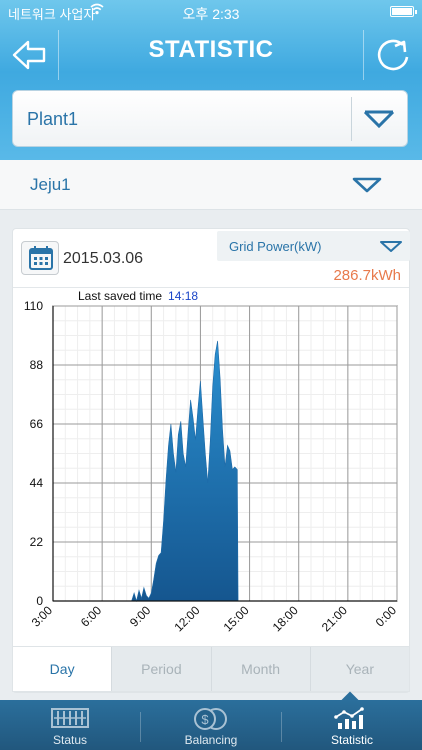 The image size is (422, 750). What do you see at coordinates (91, 616) in the screenshot?
I see `x-tick-label: 6:00` at bounding box center [91, 616].